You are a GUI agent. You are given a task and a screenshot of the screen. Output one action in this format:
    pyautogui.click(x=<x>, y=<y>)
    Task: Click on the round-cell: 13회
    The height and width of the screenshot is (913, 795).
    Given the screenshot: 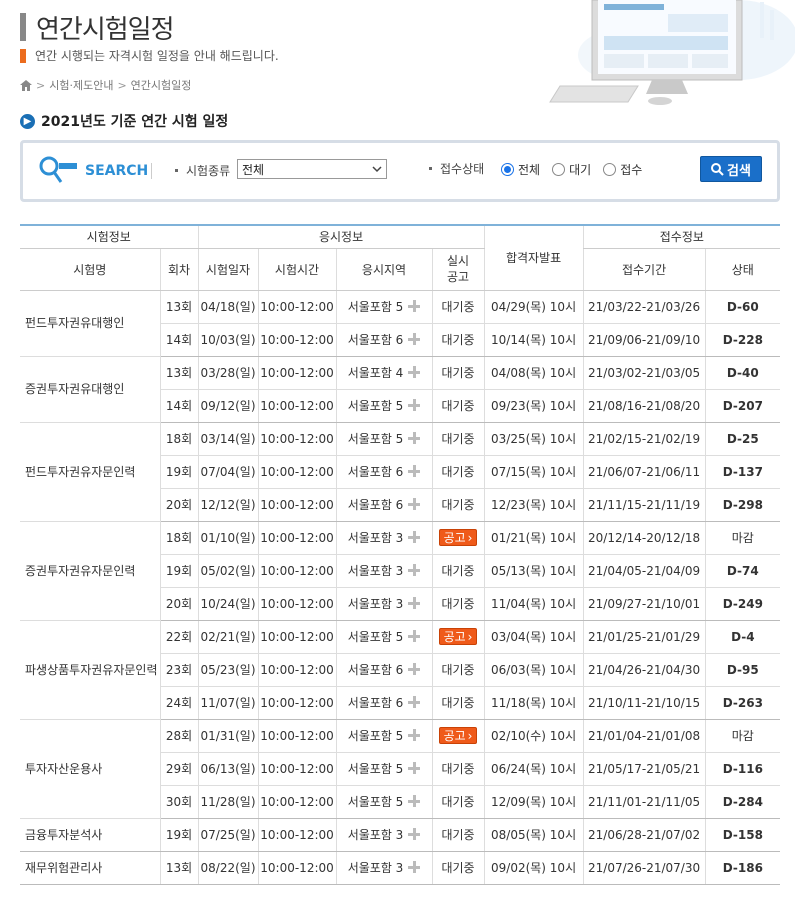 What is the action you would take?
    pyautogui.click(x=179, y=868)
    